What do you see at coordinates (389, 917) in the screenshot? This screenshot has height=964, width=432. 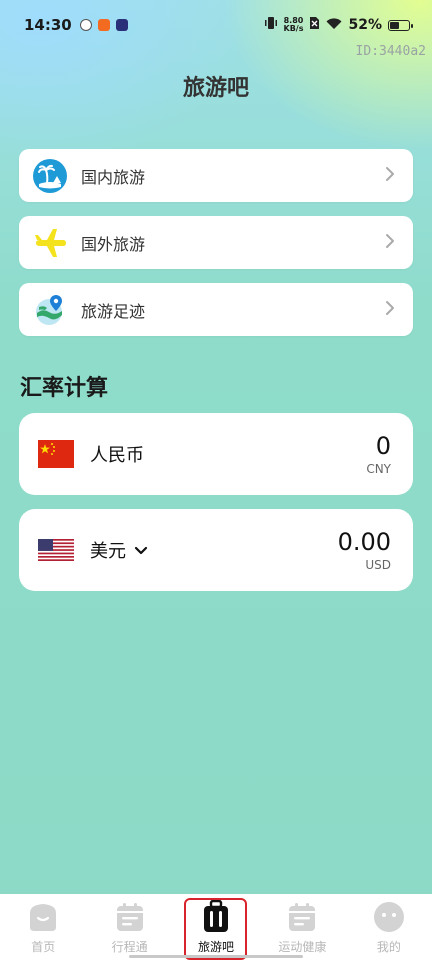 I see `profile-face-icon` at bounding box center [389, 917].